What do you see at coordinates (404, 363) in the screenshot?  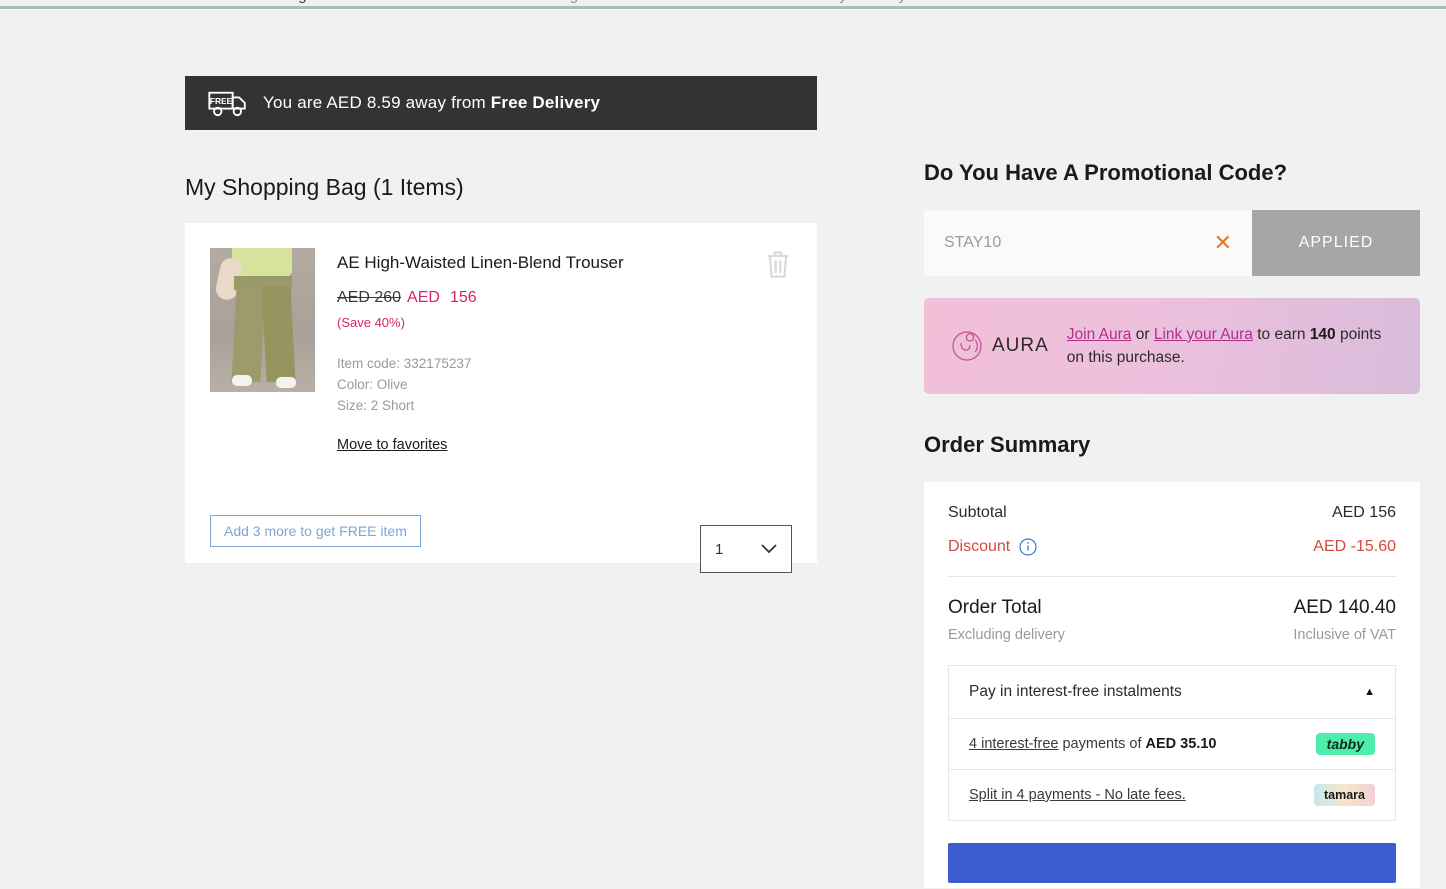 I see `item-code: Item code: 332175237` at bounding box center [404, 363].